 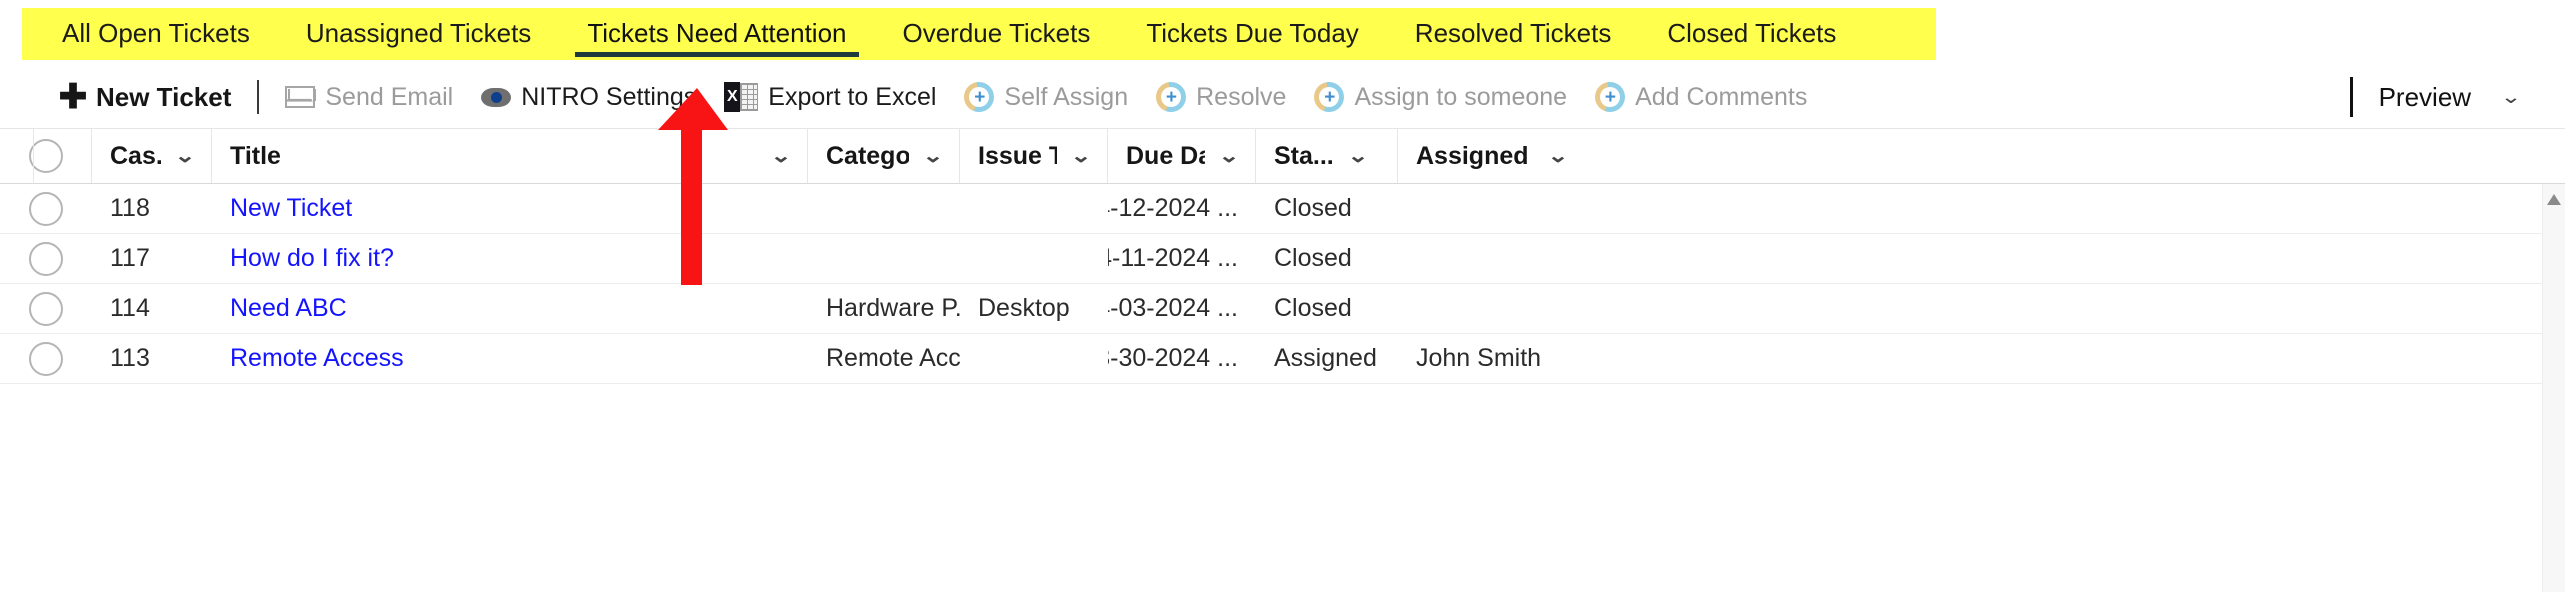 I want to click on preview-dropdown: Preview ⌄, so click(x=2450, y=97).